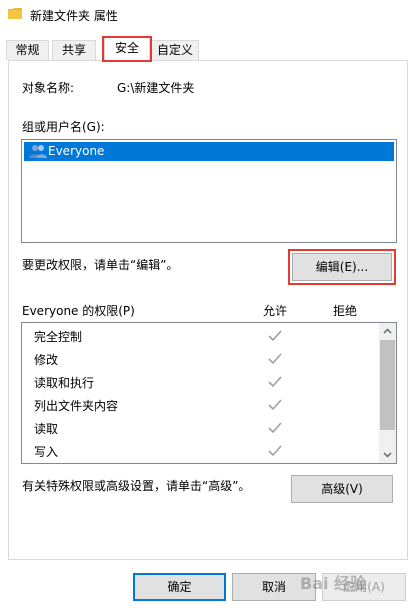  I want to click on advanced-button: 高级(V), so click(342, 489).